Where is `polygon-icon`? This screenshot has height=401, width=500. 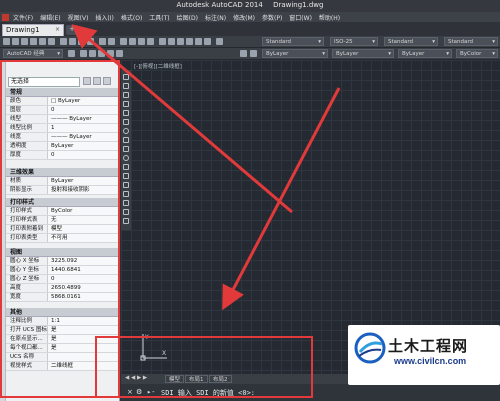 polygon-icon is located at coordinates (126, 104).